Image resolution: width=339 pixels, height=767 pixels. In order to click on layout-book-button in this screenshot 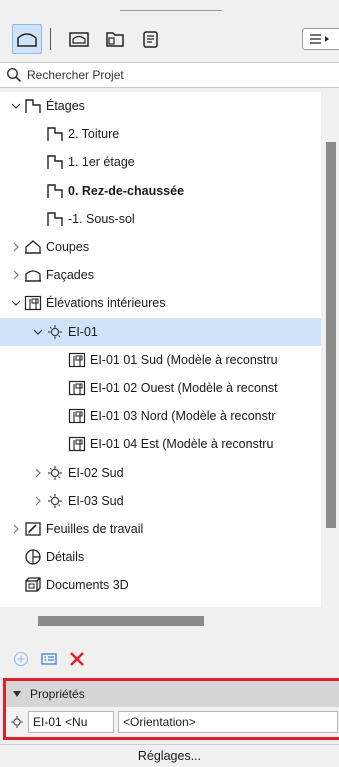, I will do `click(115, 39)`.